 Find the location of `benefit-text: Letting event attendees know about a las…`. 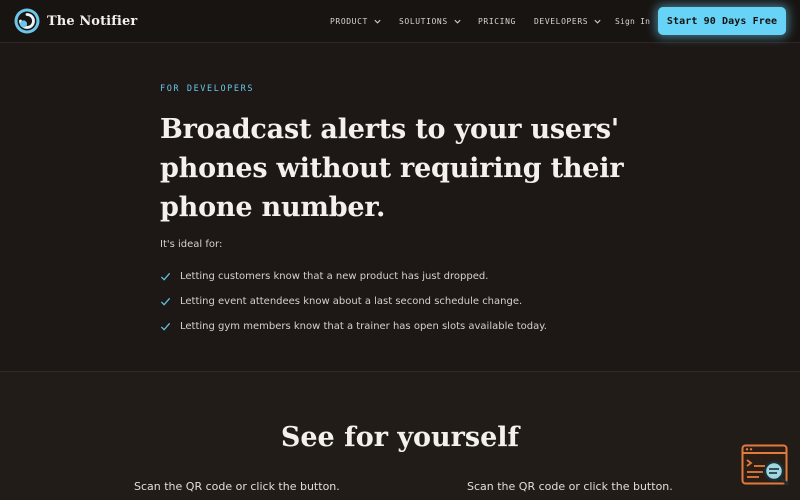

benefit-text: Letting event attendees know about a las… is located at coordinates (351, 301).